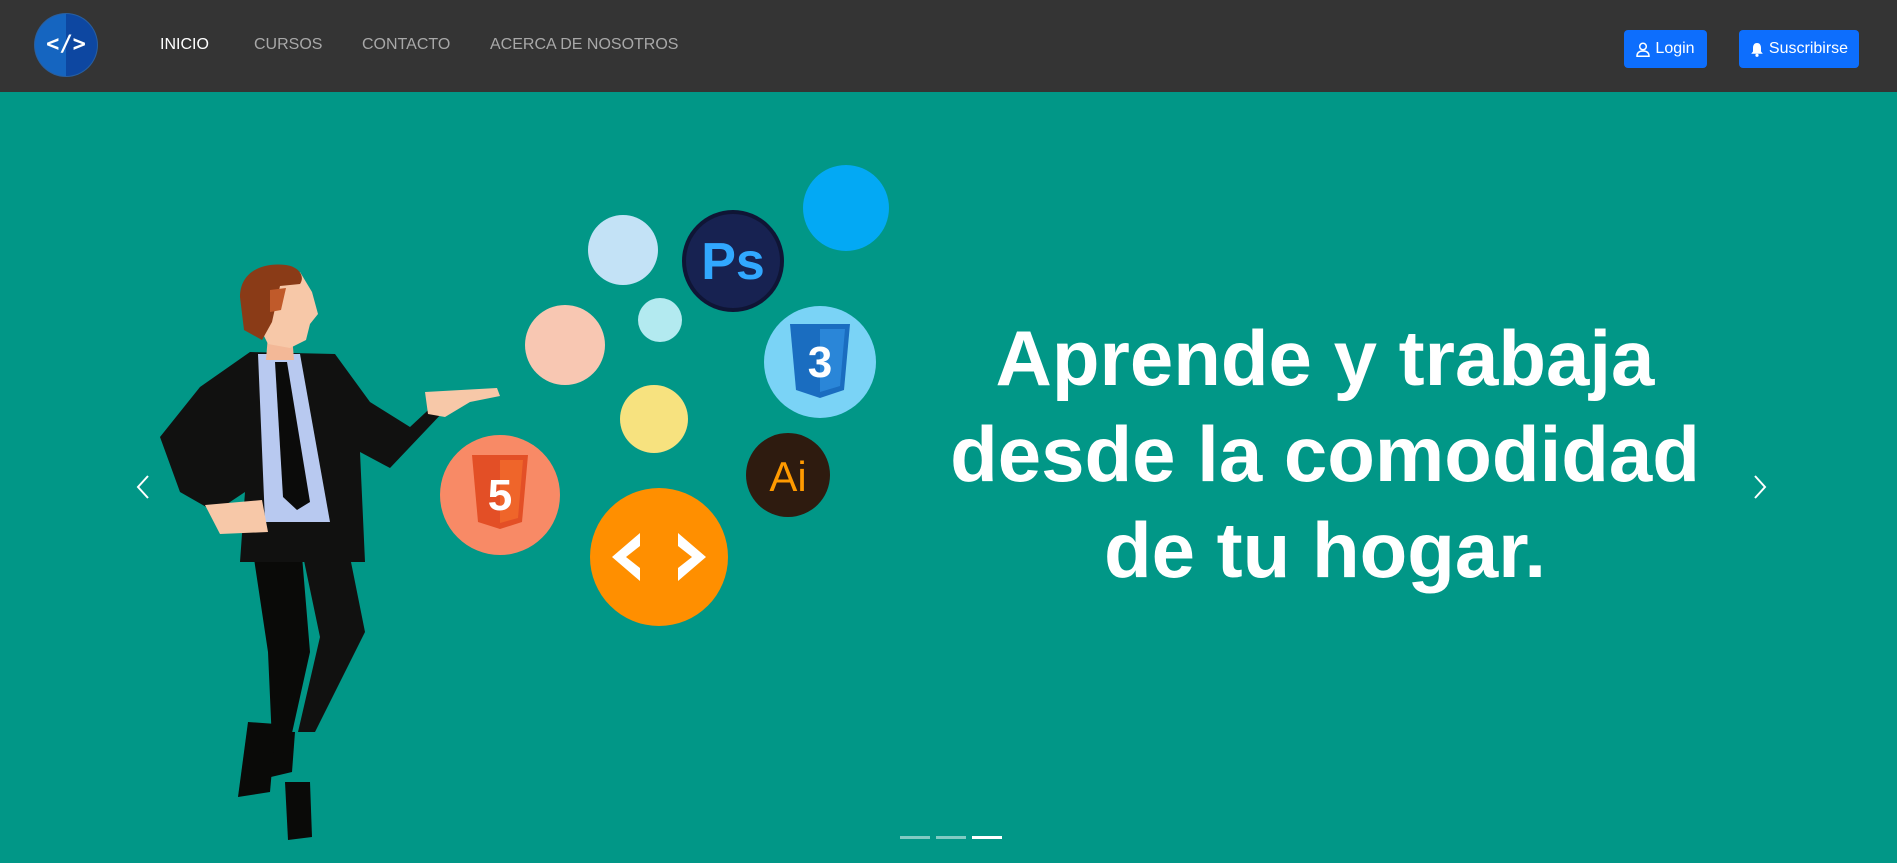  I want to click on css3-bubble: 3, so click(820, 362).